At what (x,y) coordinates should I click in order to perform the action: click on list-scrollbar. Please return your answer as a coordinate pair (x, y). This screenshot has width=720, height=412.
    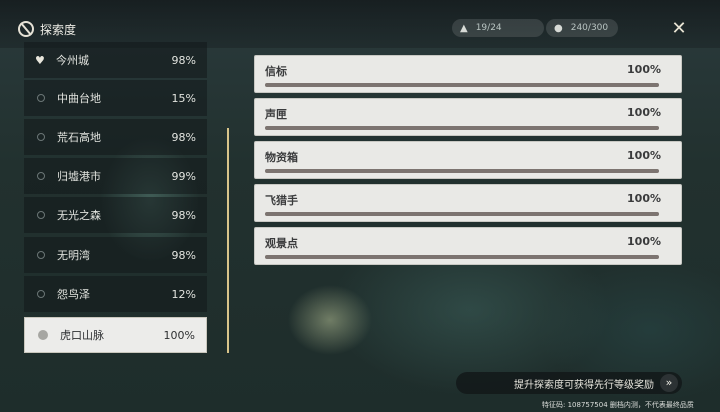
    Looking at the image, I should click on (228, 240).